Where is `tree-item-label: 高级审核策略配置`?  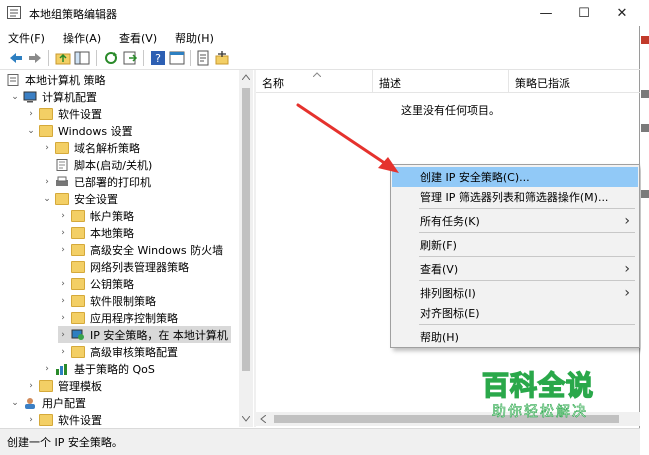 tree-item-label: 高级审核策略配置 is located at coordinates (134, 352).